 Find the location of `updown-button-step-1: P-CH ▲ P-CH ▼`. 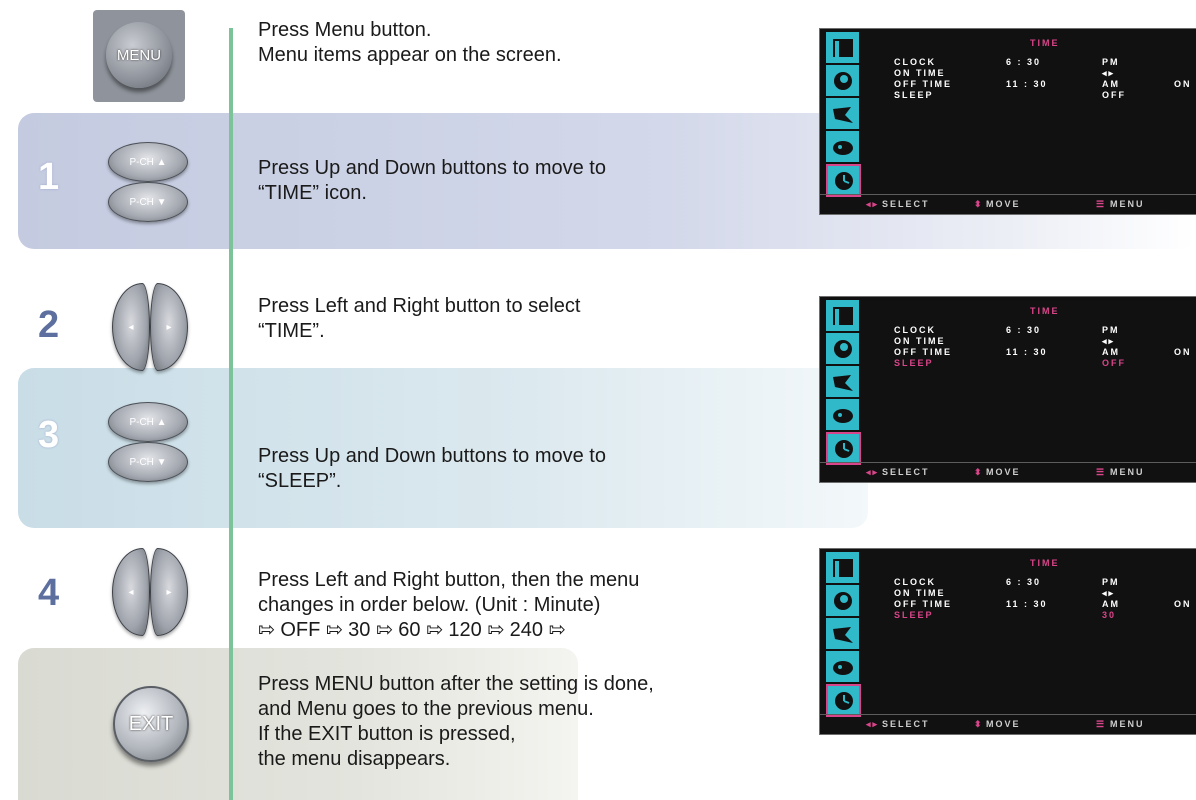

updown-button-step-1: P-CH ▲ P-CH ▼ is located at coordinates (148, 182).